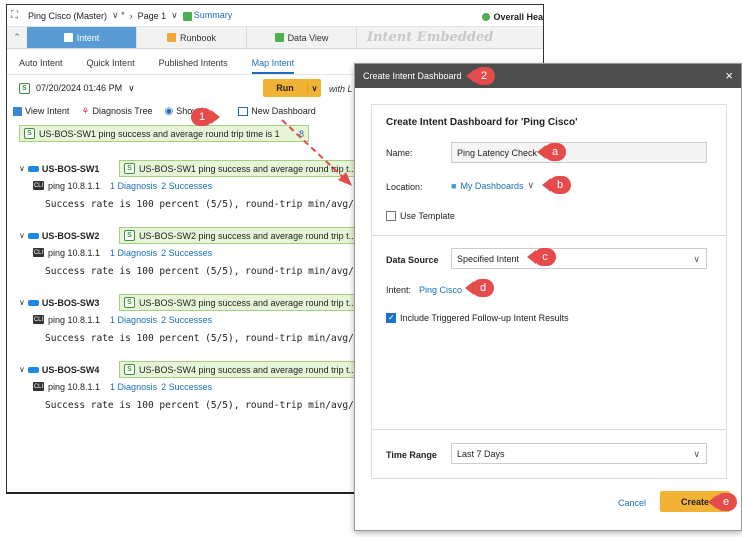  I want to click on use-template-checkbox, so click(391, 216).